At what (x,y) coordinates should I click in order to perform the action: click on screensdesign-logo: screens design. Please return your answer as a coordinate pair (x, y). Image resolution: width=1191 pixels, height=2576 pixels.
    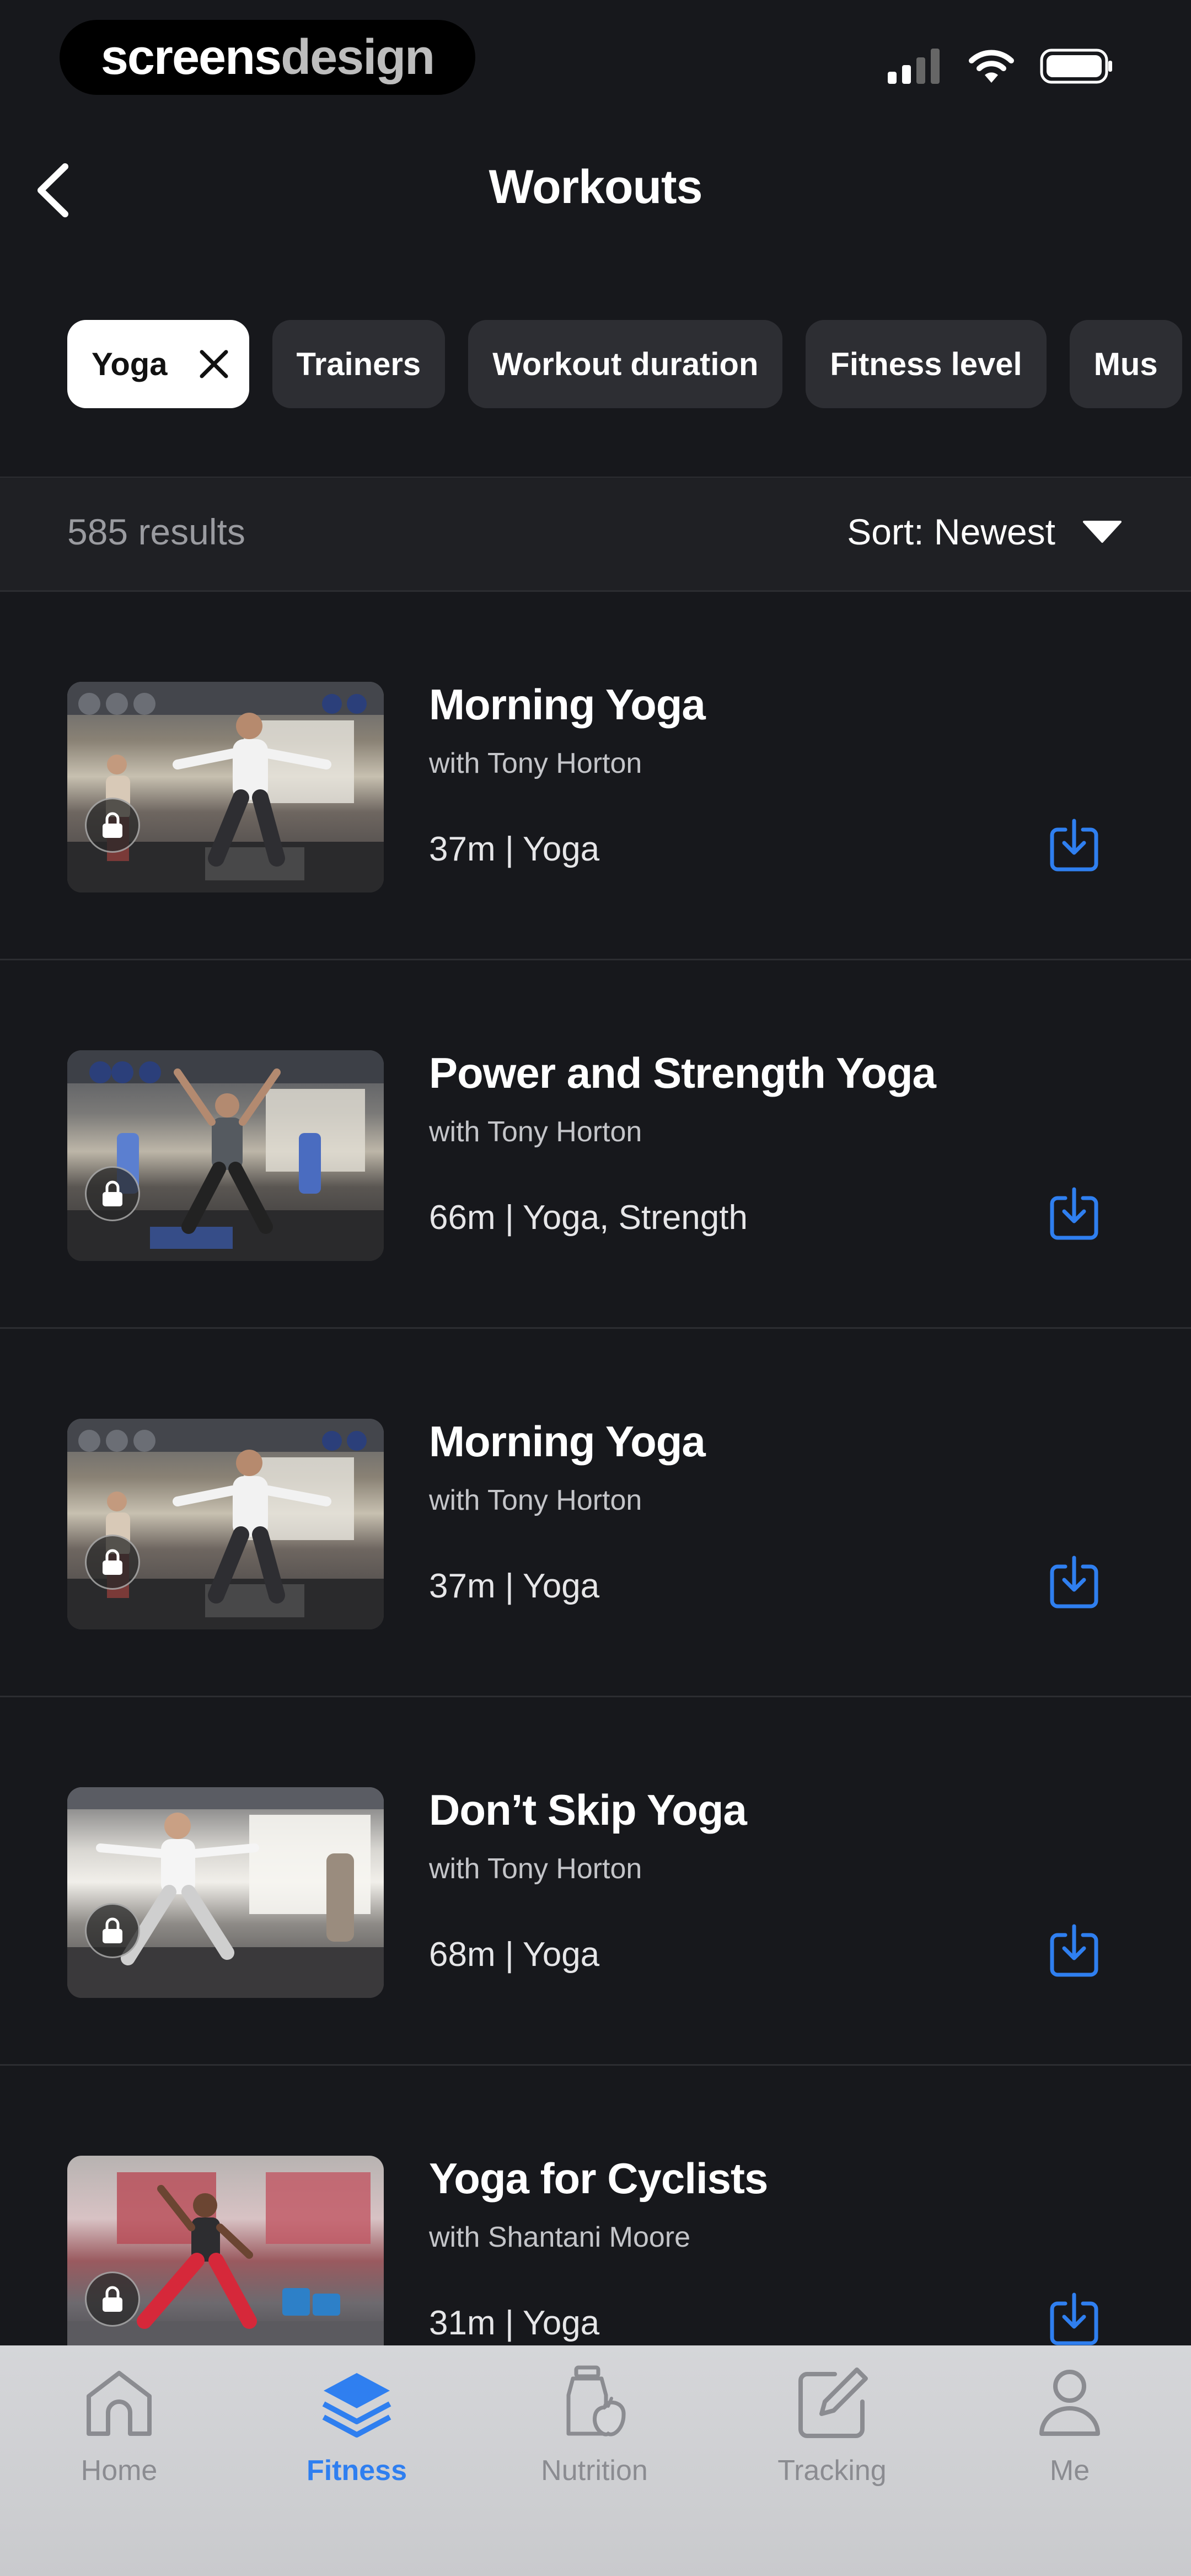
    Looking at the image, I should click on (267, 57).